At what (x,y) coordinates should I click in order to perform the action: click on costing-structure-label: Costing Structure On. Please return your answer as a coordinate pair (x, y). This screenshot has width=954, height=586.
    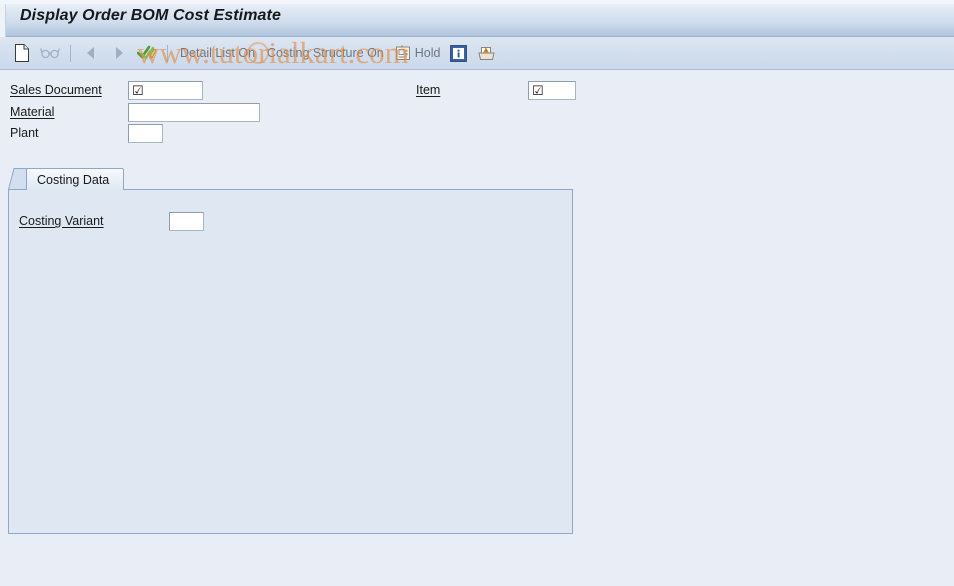
    Looking at the image, I should click on (325, 53).